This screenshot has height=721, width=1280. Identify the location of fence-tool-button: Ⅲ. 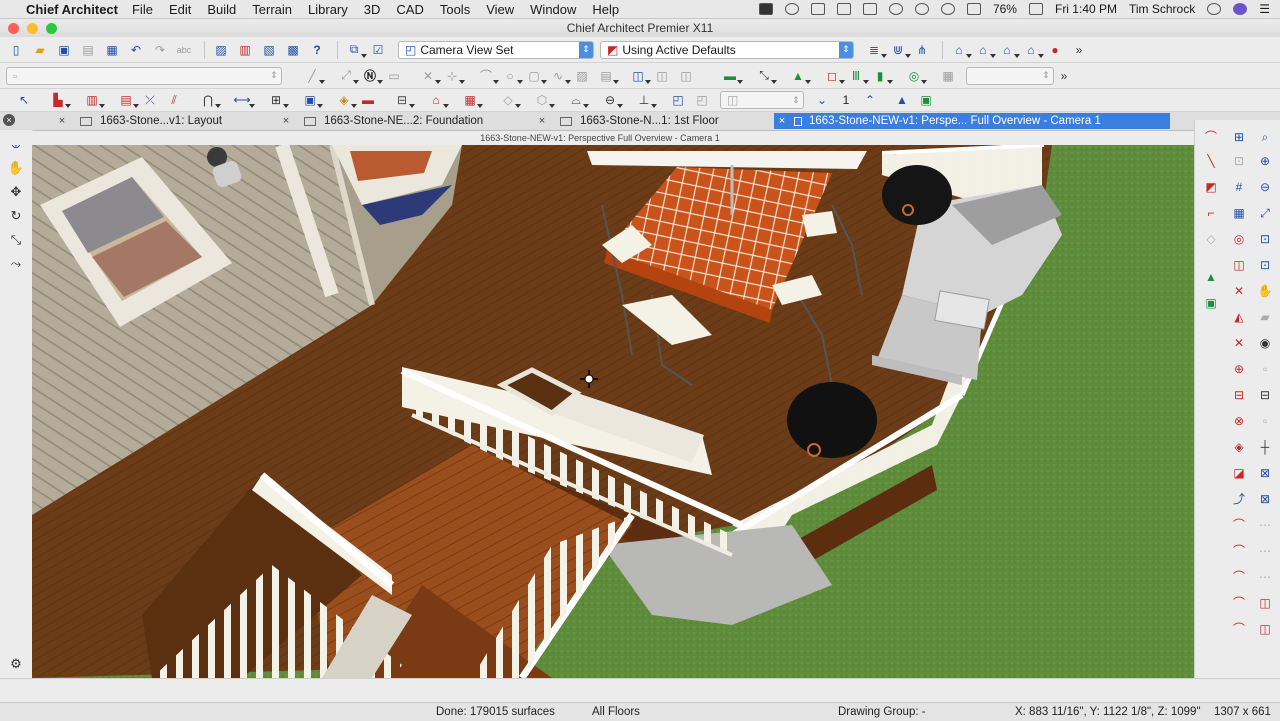
(857, 76).